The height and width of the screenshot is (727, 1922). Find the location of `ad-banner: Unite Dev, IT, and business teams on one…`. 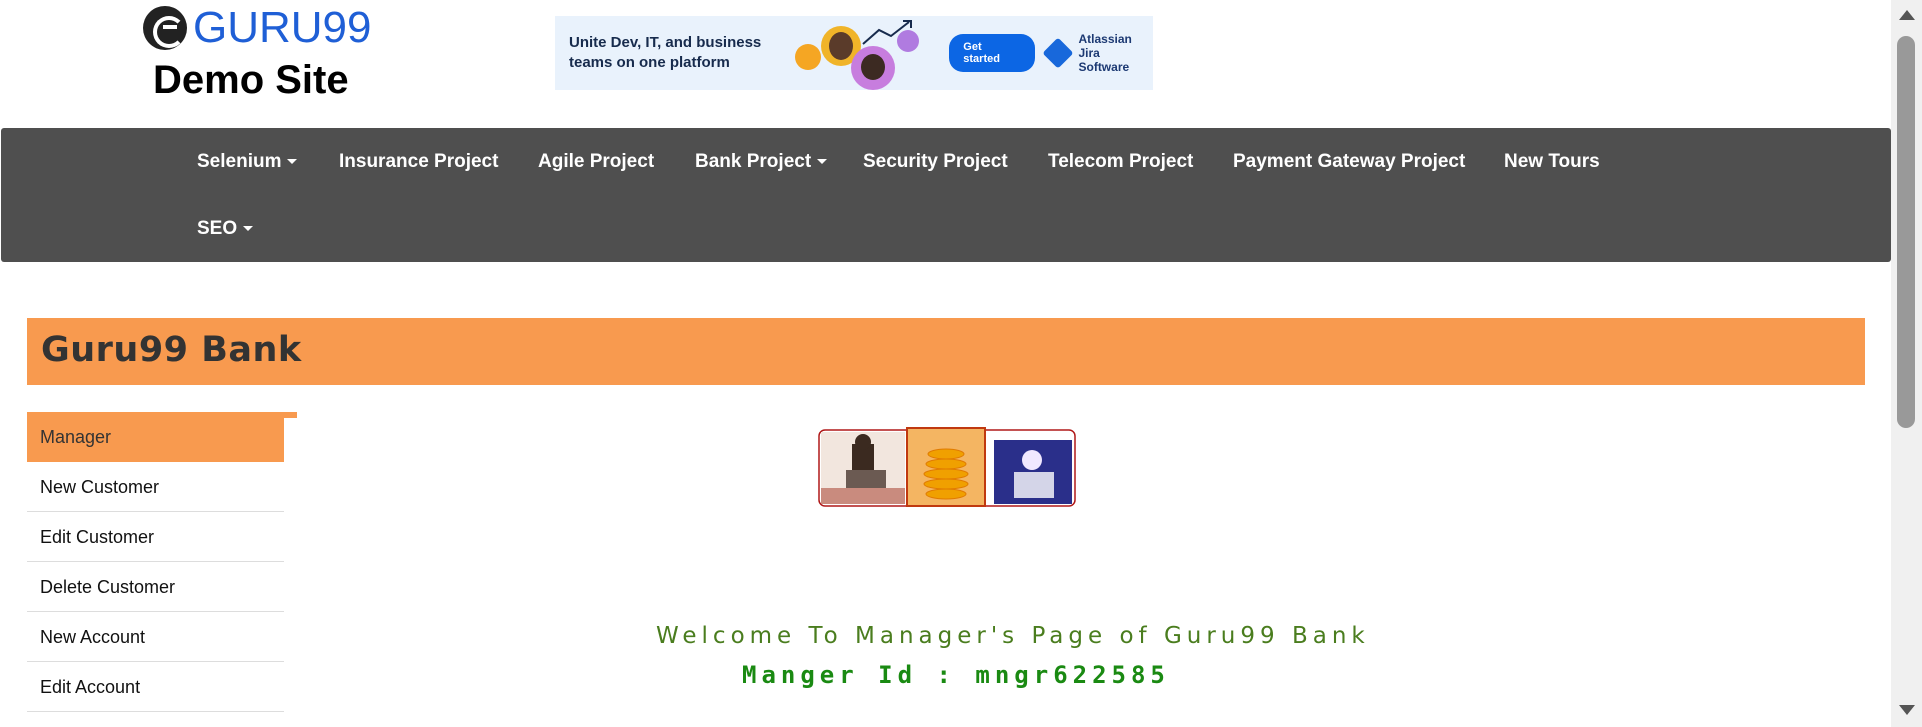

ad-banner: Unite Dev, IT, and business teams on one… is located at coordinates (854, 53).